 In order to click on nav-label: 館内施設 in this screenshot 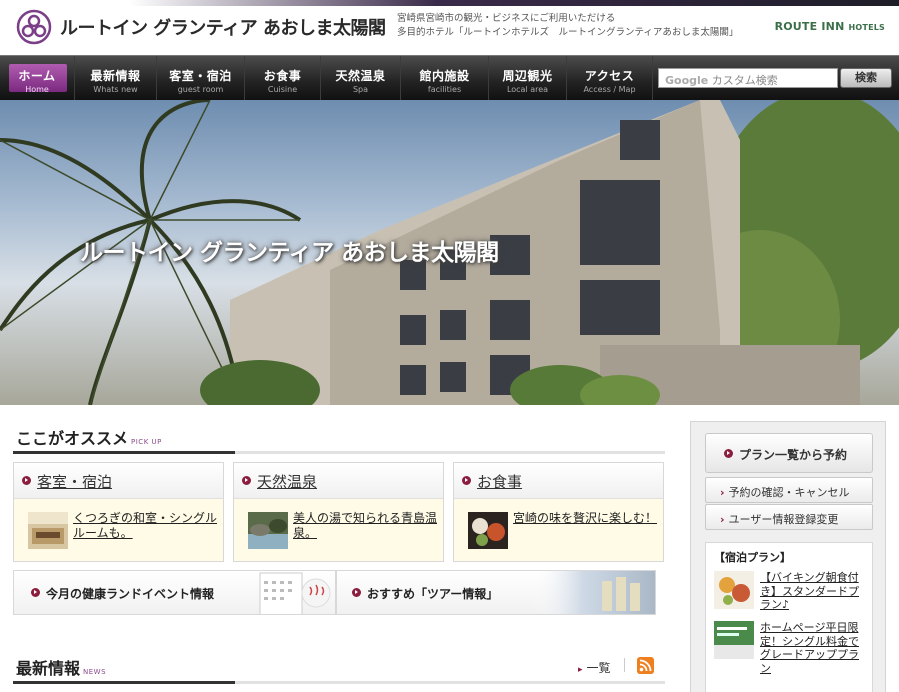, I will do `click(444, 76)`.